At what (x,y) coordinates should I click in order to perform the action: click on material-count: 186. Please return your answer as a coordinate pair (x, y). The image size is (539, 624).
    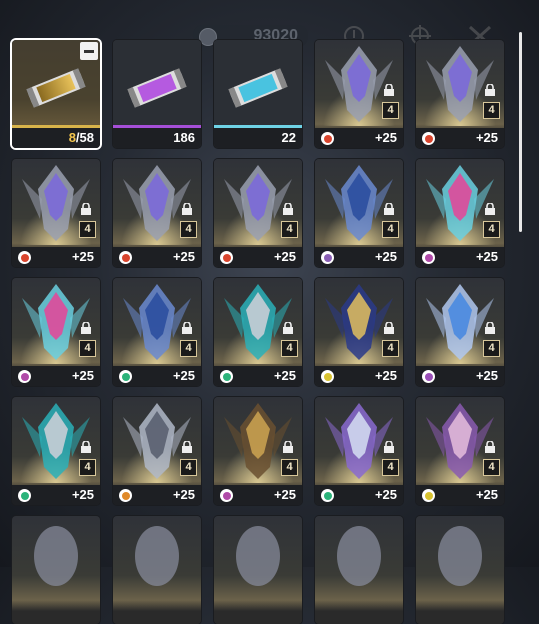
    Looking at the image, I should click on (184, 137).